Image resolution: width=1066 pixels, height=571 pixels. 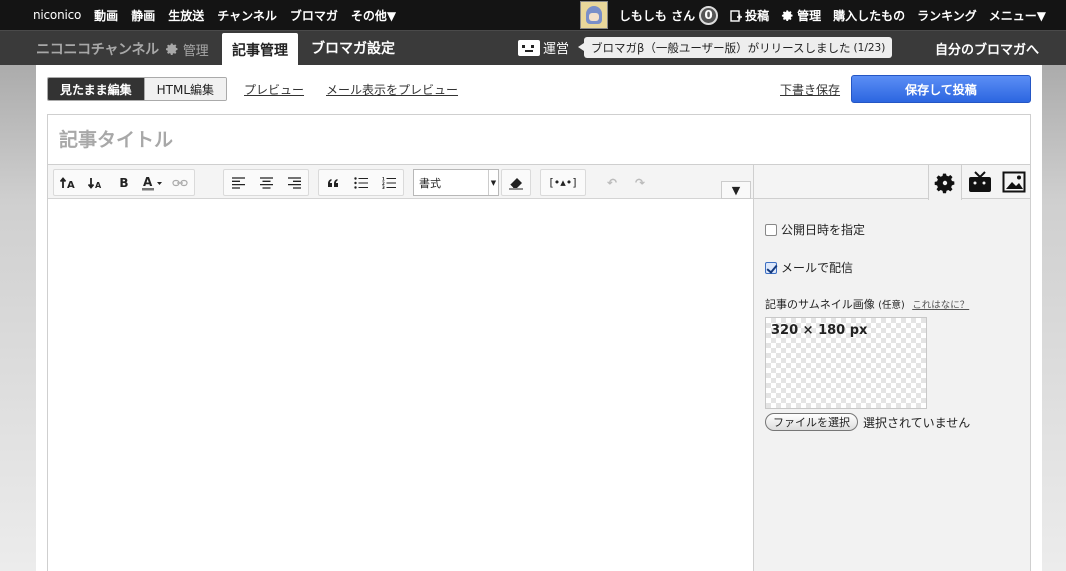 What do you see at coordinates (987, 48) in the screenshot?
I see `my-blomaga-link: 自分のブロマガへ` at bounding box center [987, 48].